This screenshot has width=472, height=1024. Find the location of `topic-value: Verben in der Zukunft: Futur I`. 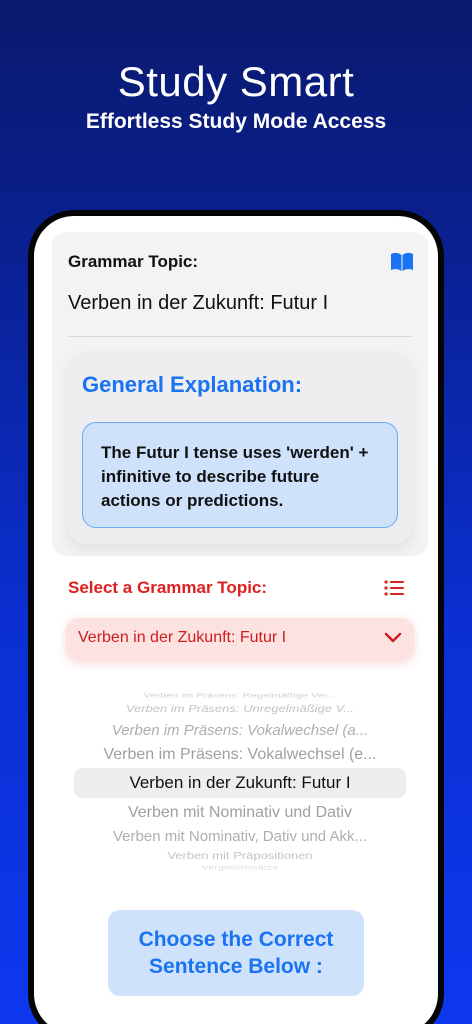

topic-value: Verben in der Zukunft: Futur I is located at coordinates (198, 303).